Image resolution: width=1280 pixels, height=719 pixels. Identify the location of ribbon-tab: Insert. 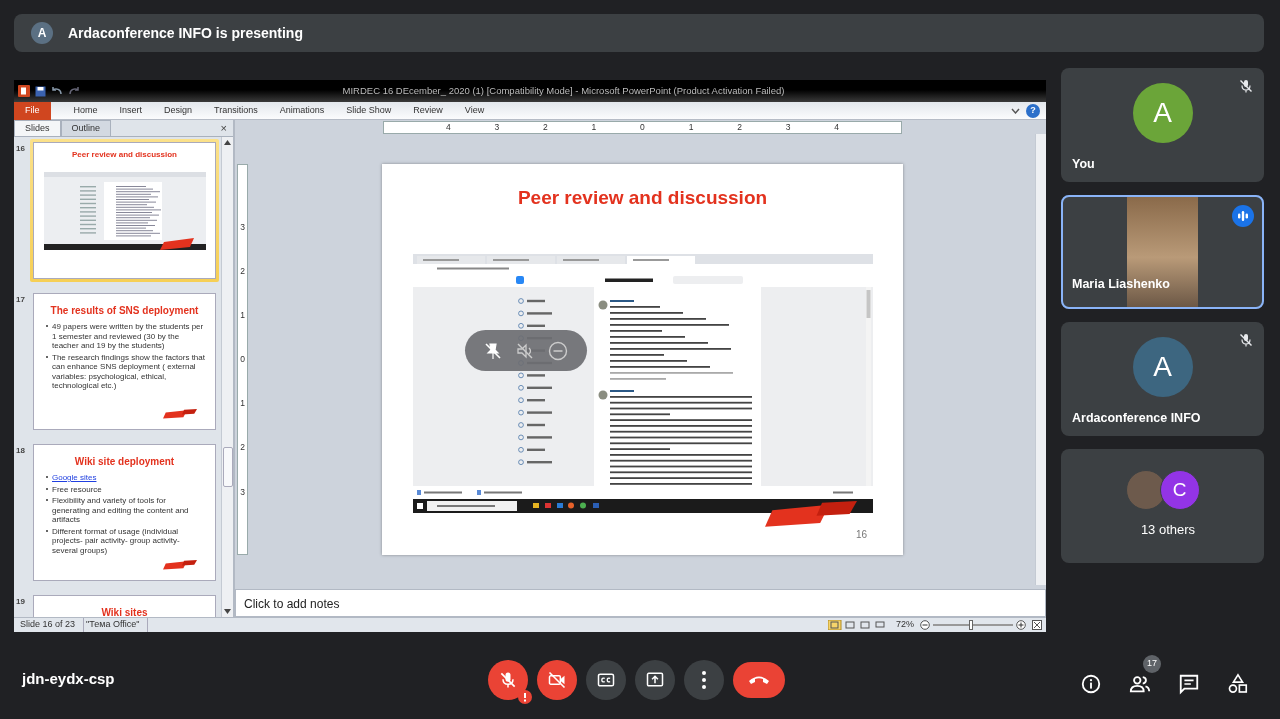
(131, 110).